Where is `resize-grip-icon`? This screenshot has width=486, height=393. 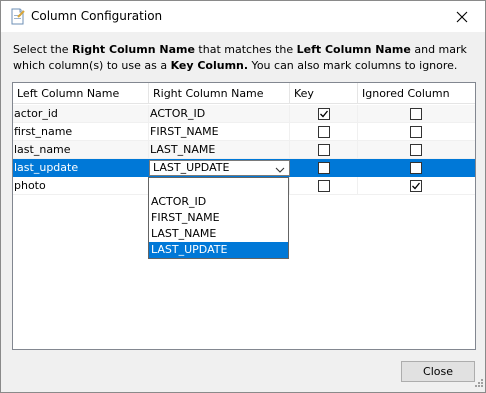
resize-grip-icon is located at coordinates (478, 383).